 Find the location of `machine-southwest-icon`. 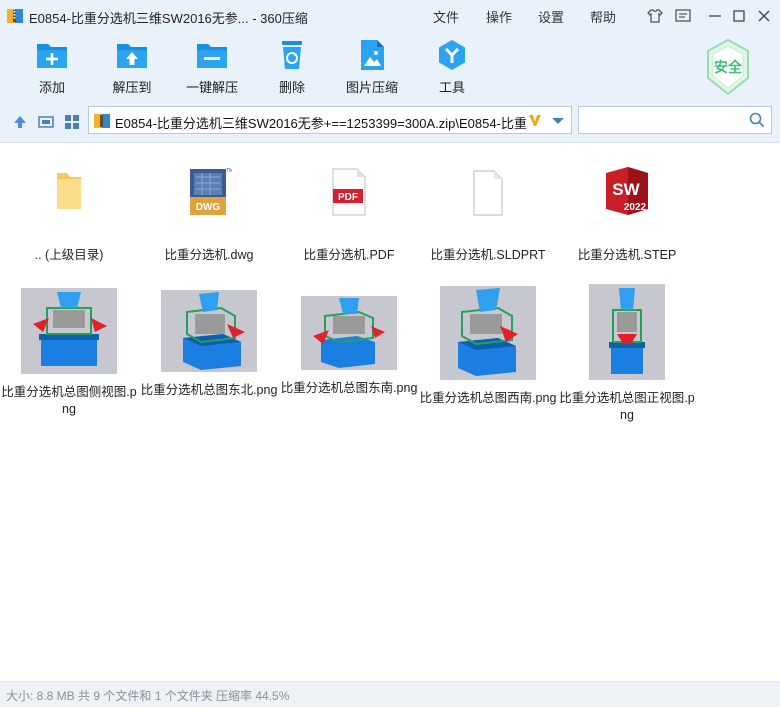

machine-southwest-icon is located at coordinates (488, 332).